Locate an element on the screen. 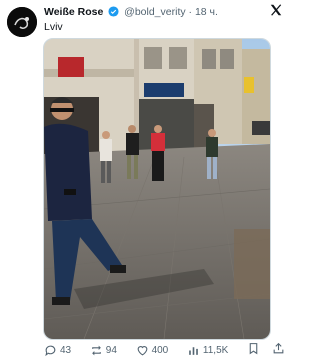 The height and width of the screenshot is (360, 320). reply-icon is located at coordinates (50, 350).